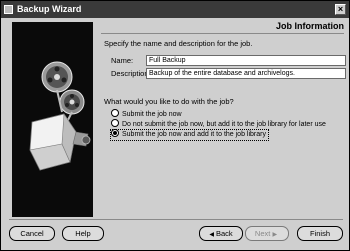 Image resolution: width=350 pixels, height=251 pixels. What do you see at coordinates (340, 9) in the screenshot?
I see `close-button: ×` at bounding box center [340, 9].